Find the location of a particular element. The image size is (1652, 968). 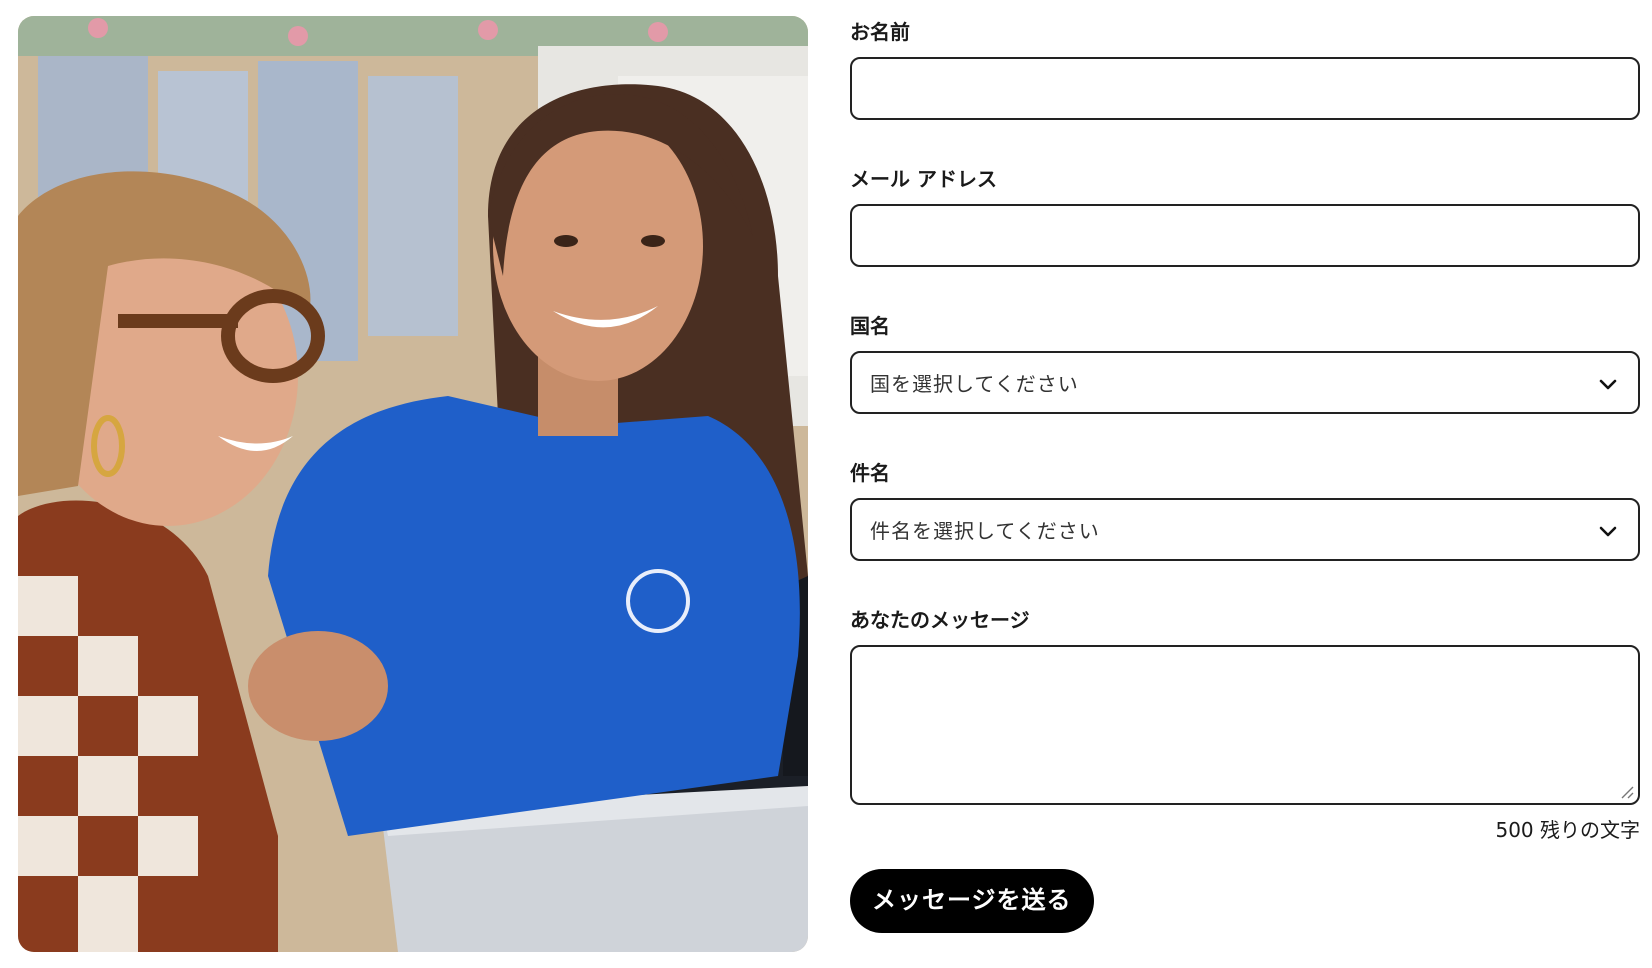

subject-label: 件名 is located at coordinates (870, 473).